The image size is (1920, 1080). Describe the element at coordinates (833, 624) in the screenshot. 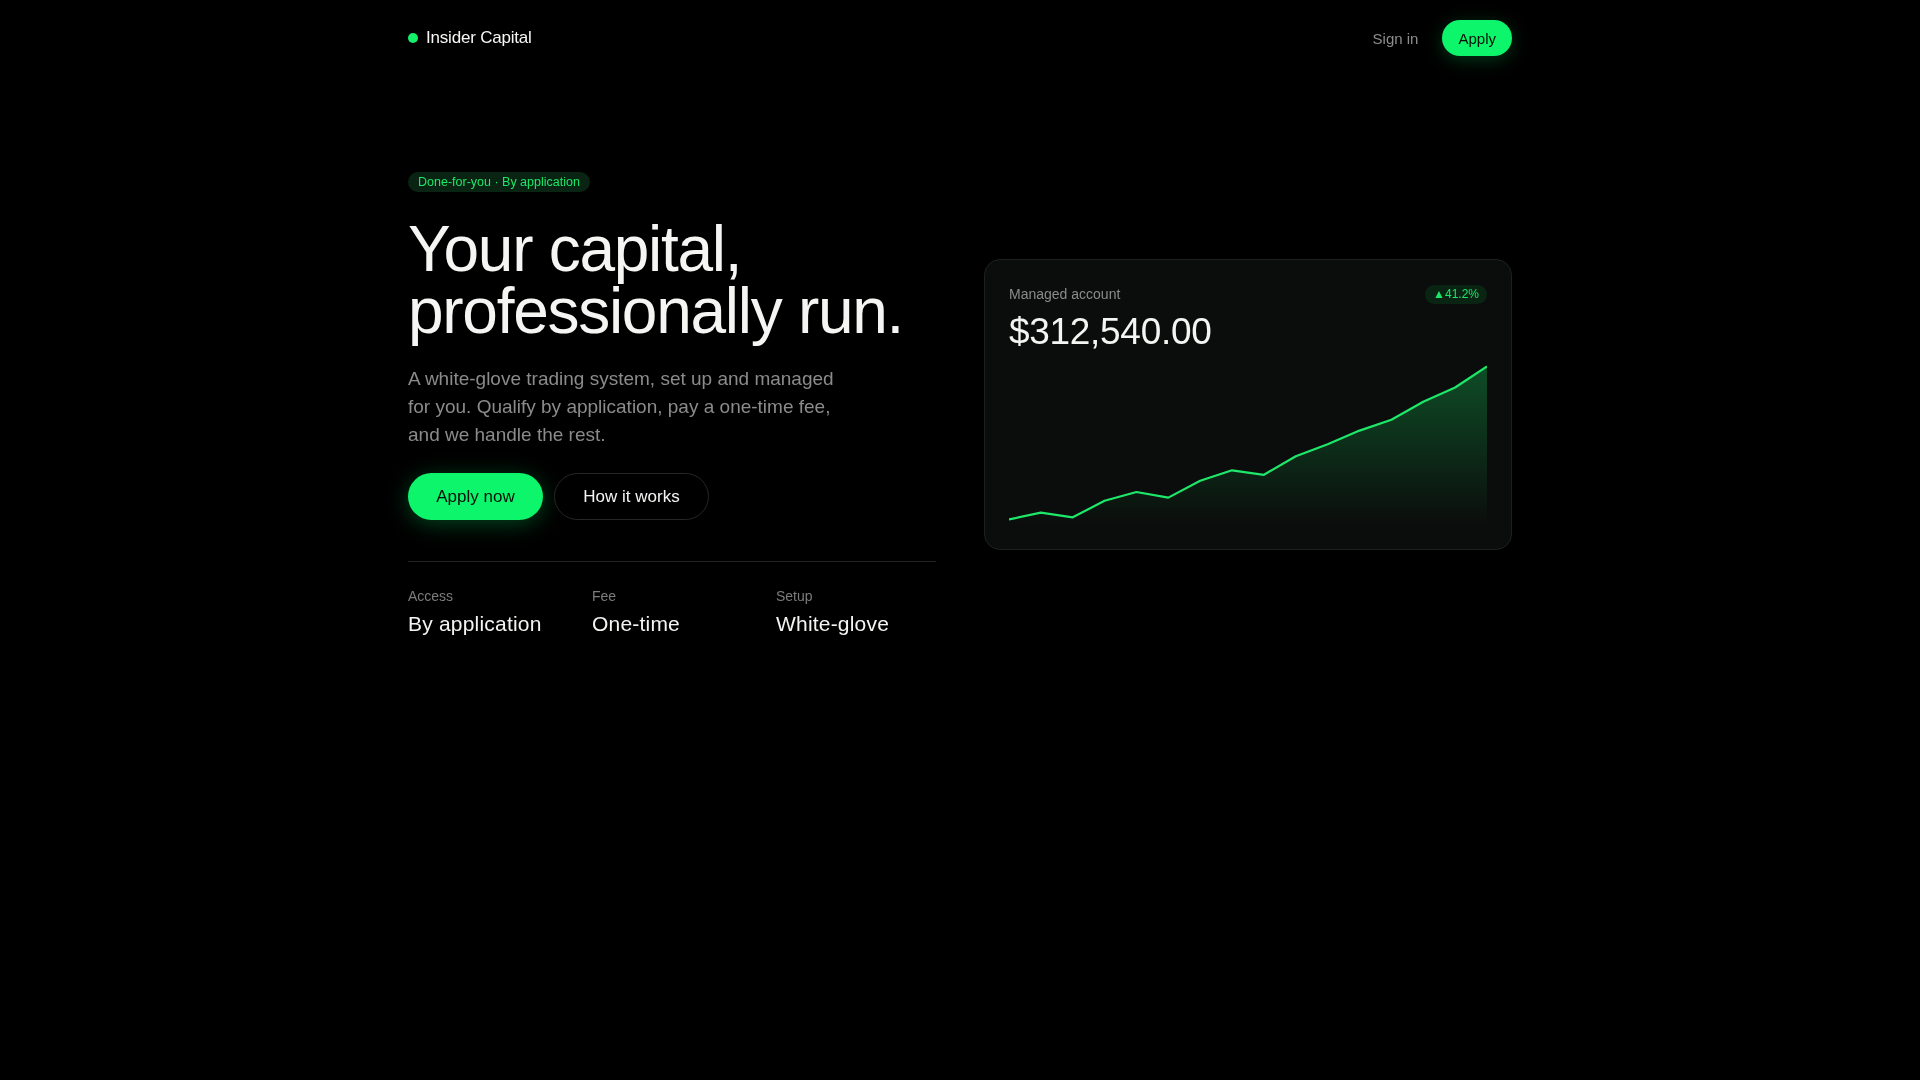

I see `stat-value: White-glove` at that location.